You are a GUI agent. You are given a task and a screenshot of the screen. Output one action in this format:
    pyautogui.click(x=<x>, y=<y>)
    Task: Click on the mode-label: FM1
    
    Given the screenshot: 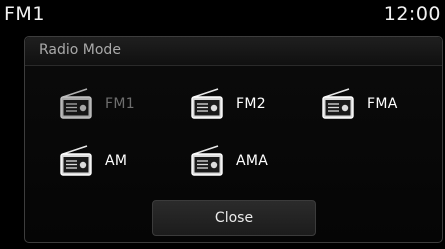 What is the action you would take?
    pyautogui.click(x=120, y=104)
    